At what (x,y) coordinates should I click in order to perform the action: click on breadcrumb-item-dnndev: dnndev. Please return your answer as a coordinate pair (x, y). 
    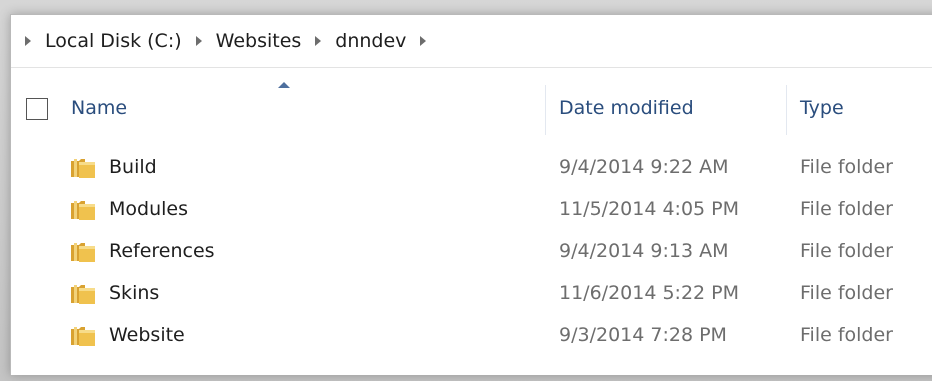
    Looking at the image, I should click on (370, 41).